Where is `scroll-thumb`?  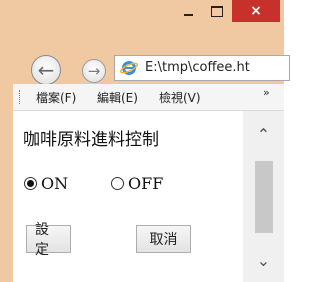
scroll-thumb is located at coordinates (264, 197).